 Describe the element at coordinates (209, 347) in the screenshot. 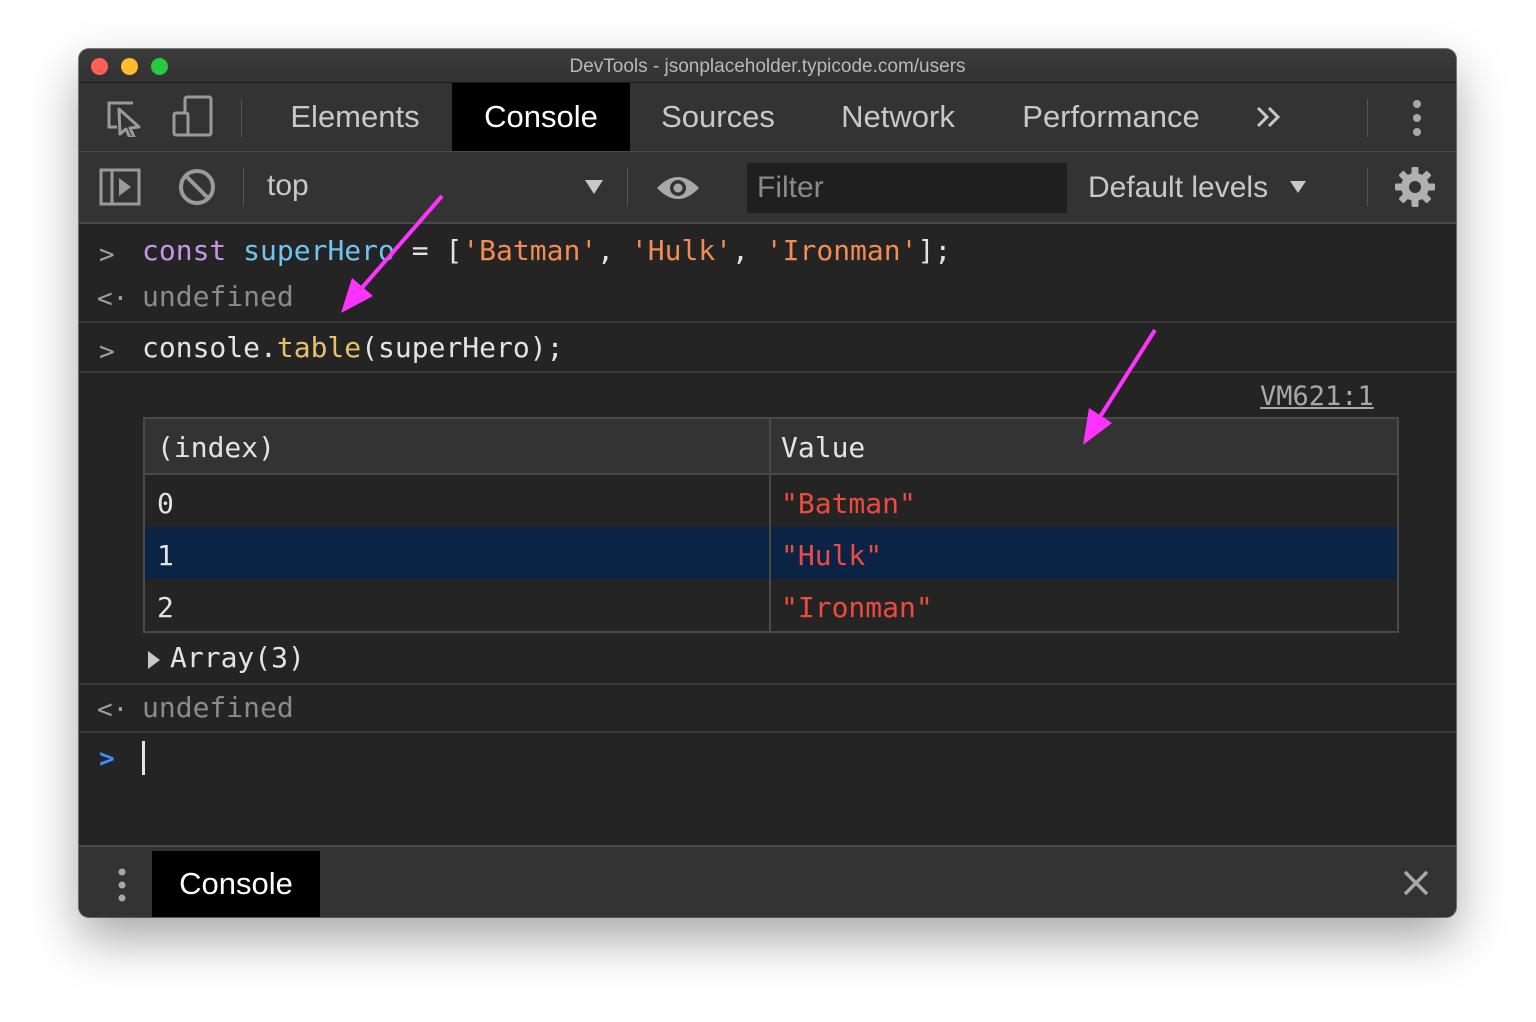

I see `object-token: console.` at that location.